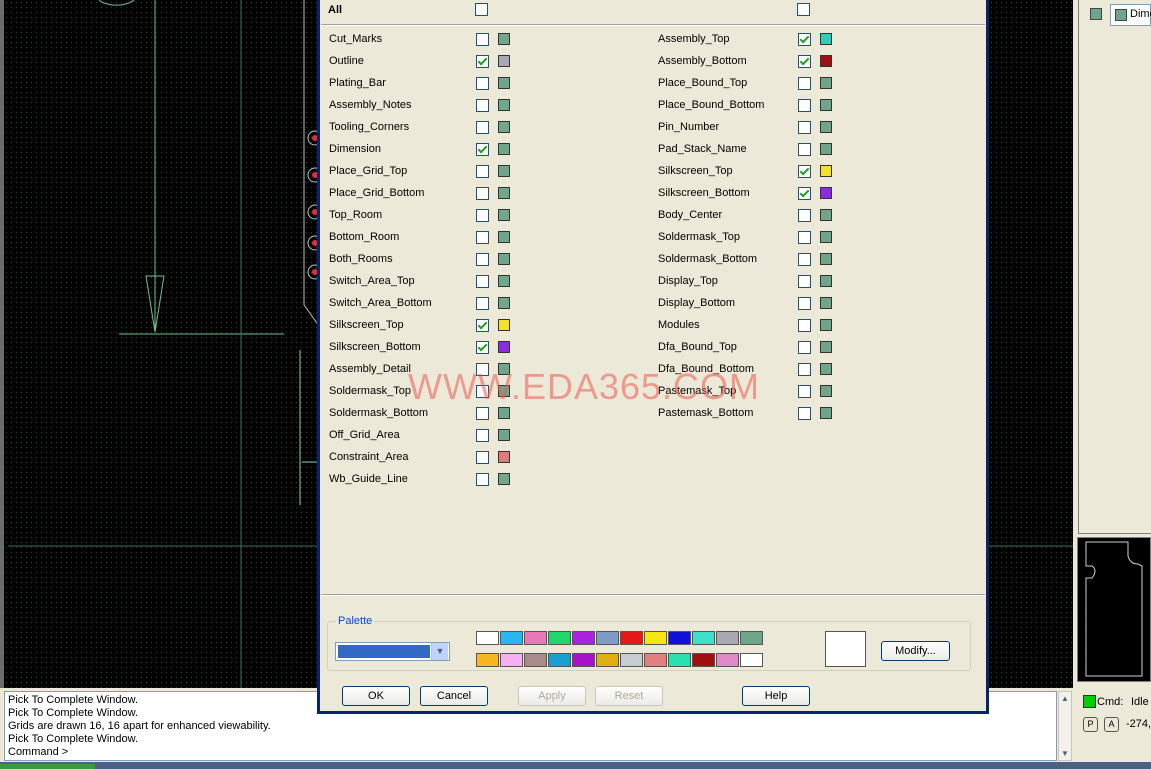  Describe the element at coordinates (376, 696) in the screenshot. I see `ok-button: OK` at that location.